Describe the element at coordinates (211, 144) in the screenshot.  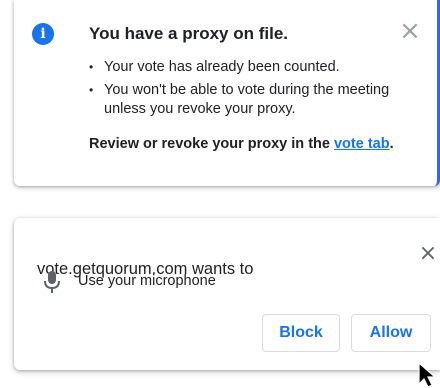
I see `review-prefix: Review or revoke your proxy in the` at that location.